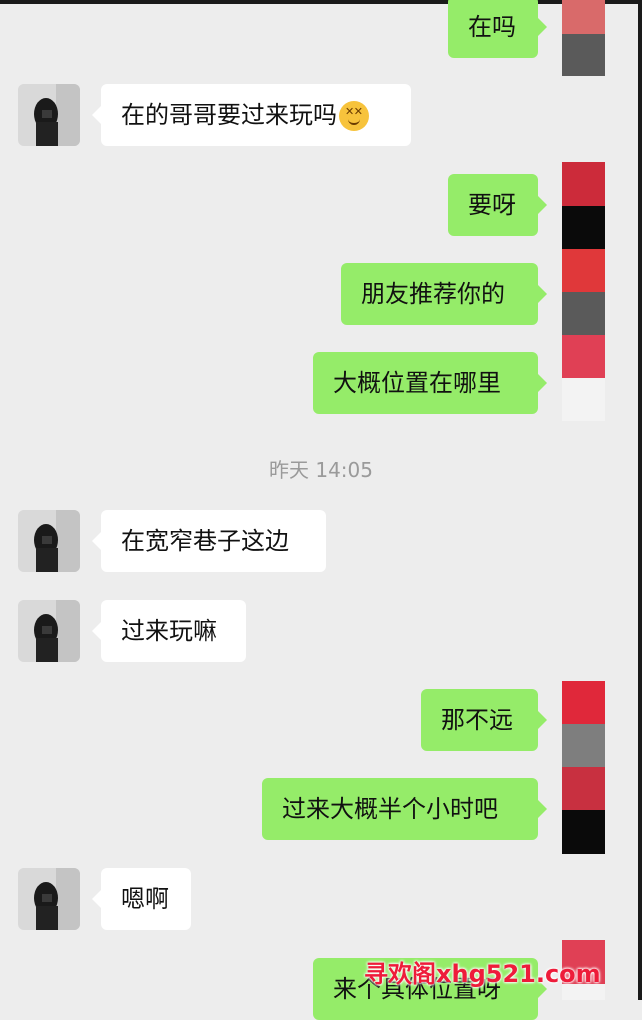  I want to click on top-border, so click(321, 2).